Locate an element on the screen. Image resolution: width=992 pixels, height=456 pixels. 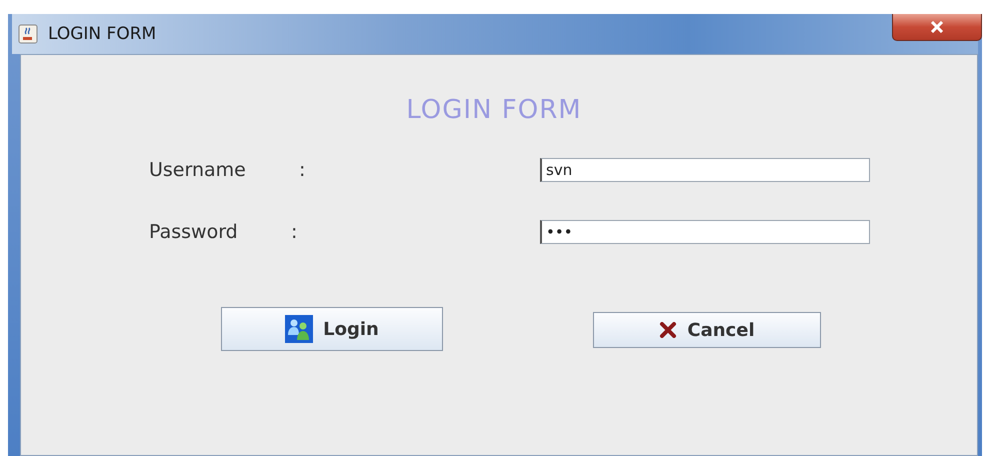
people-icon is located at coordinates (299, 329).